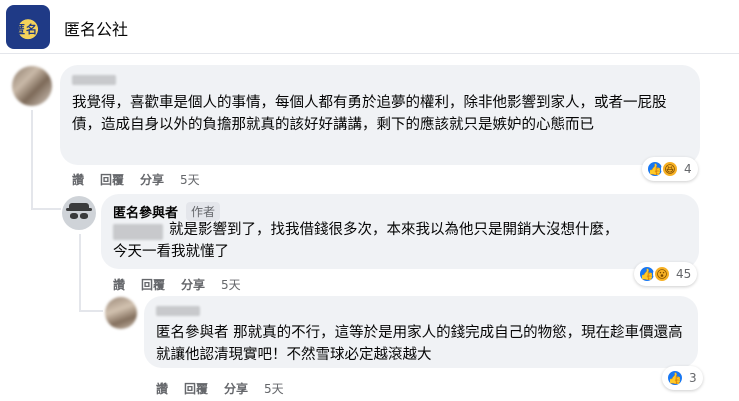 Image resolution: width=739 pixels, height=401 pixels. I want to click on reaction-summary: 👍 😮 45, so click(666, 274).